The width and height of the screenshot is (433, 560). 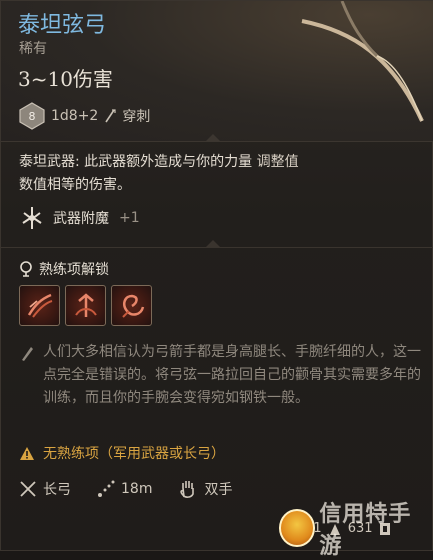 What do you see at coordinates (106, 488) in the screenshot?
I see `range-icon` at bounding box center [106, 488].